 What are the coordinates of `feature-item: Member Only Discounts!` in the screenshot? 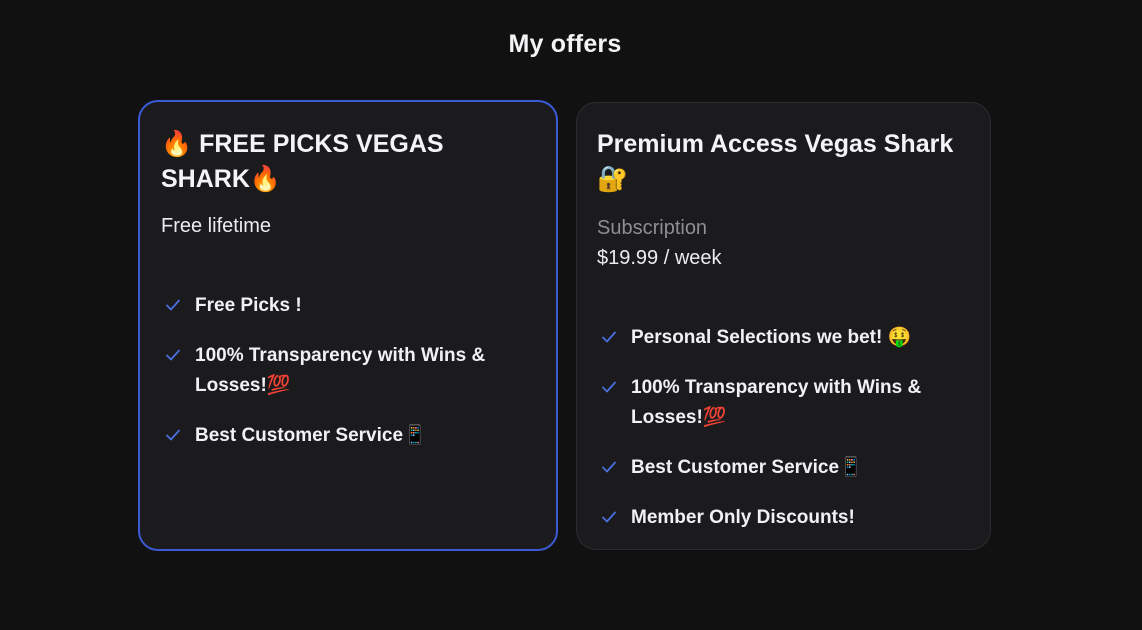 It's located at (783, 518).